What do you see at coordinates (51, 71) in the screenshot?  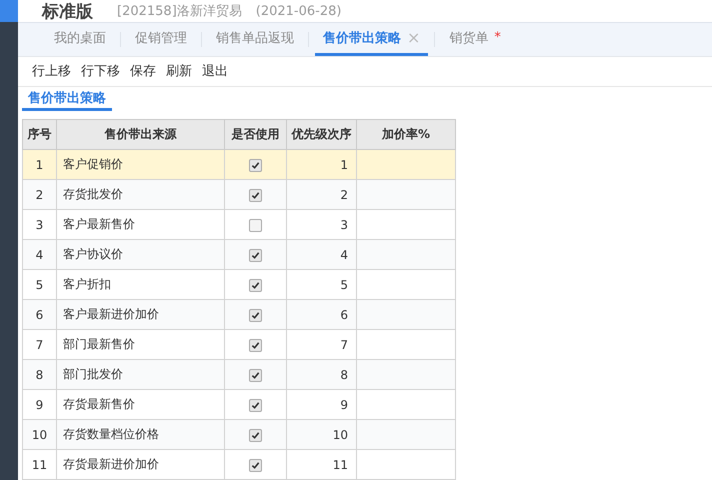 I see `toolbar-button: 行上移` at bounding box center [51, 71].